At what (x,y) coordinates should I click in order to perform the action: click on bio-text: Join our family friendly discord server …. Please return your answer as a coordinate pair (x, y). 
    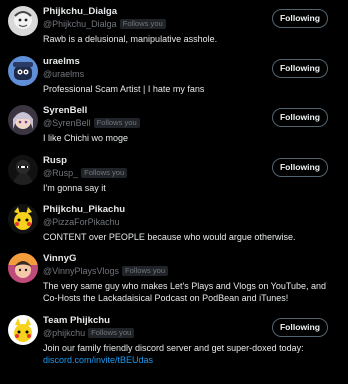
    Looking at the image, I should click on (173, 348).